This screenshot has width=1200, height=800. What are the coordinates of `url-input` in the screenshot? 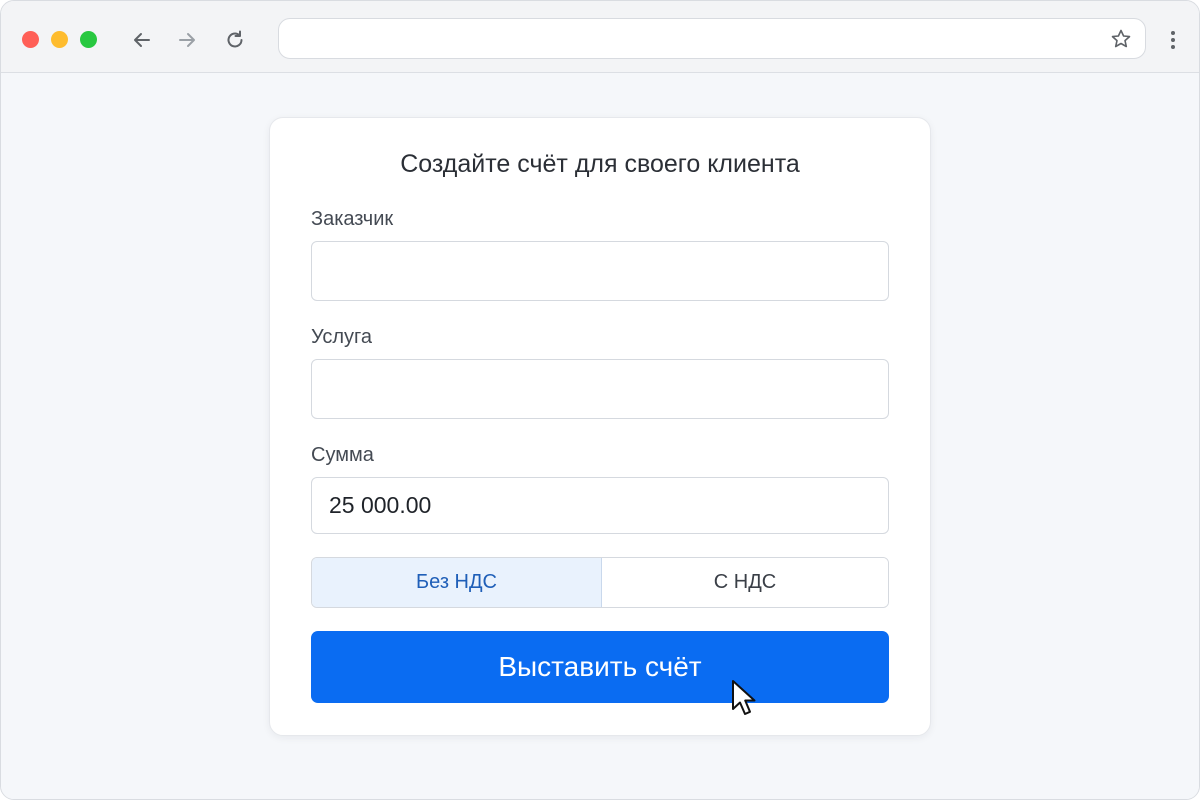 It's located at (697, 39).